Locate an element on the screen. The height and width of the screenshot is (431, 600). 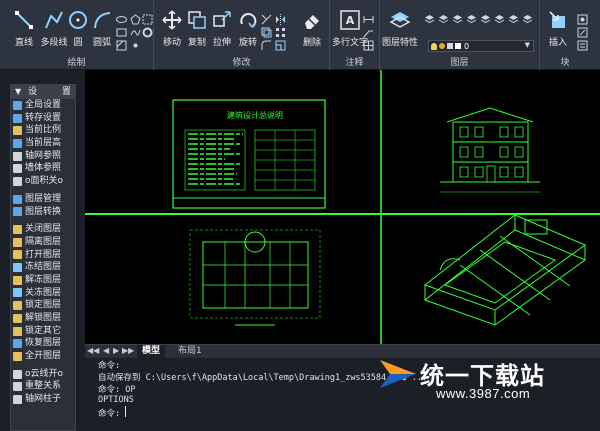
layer-tool-4-button is located at coordinates (471, 19).